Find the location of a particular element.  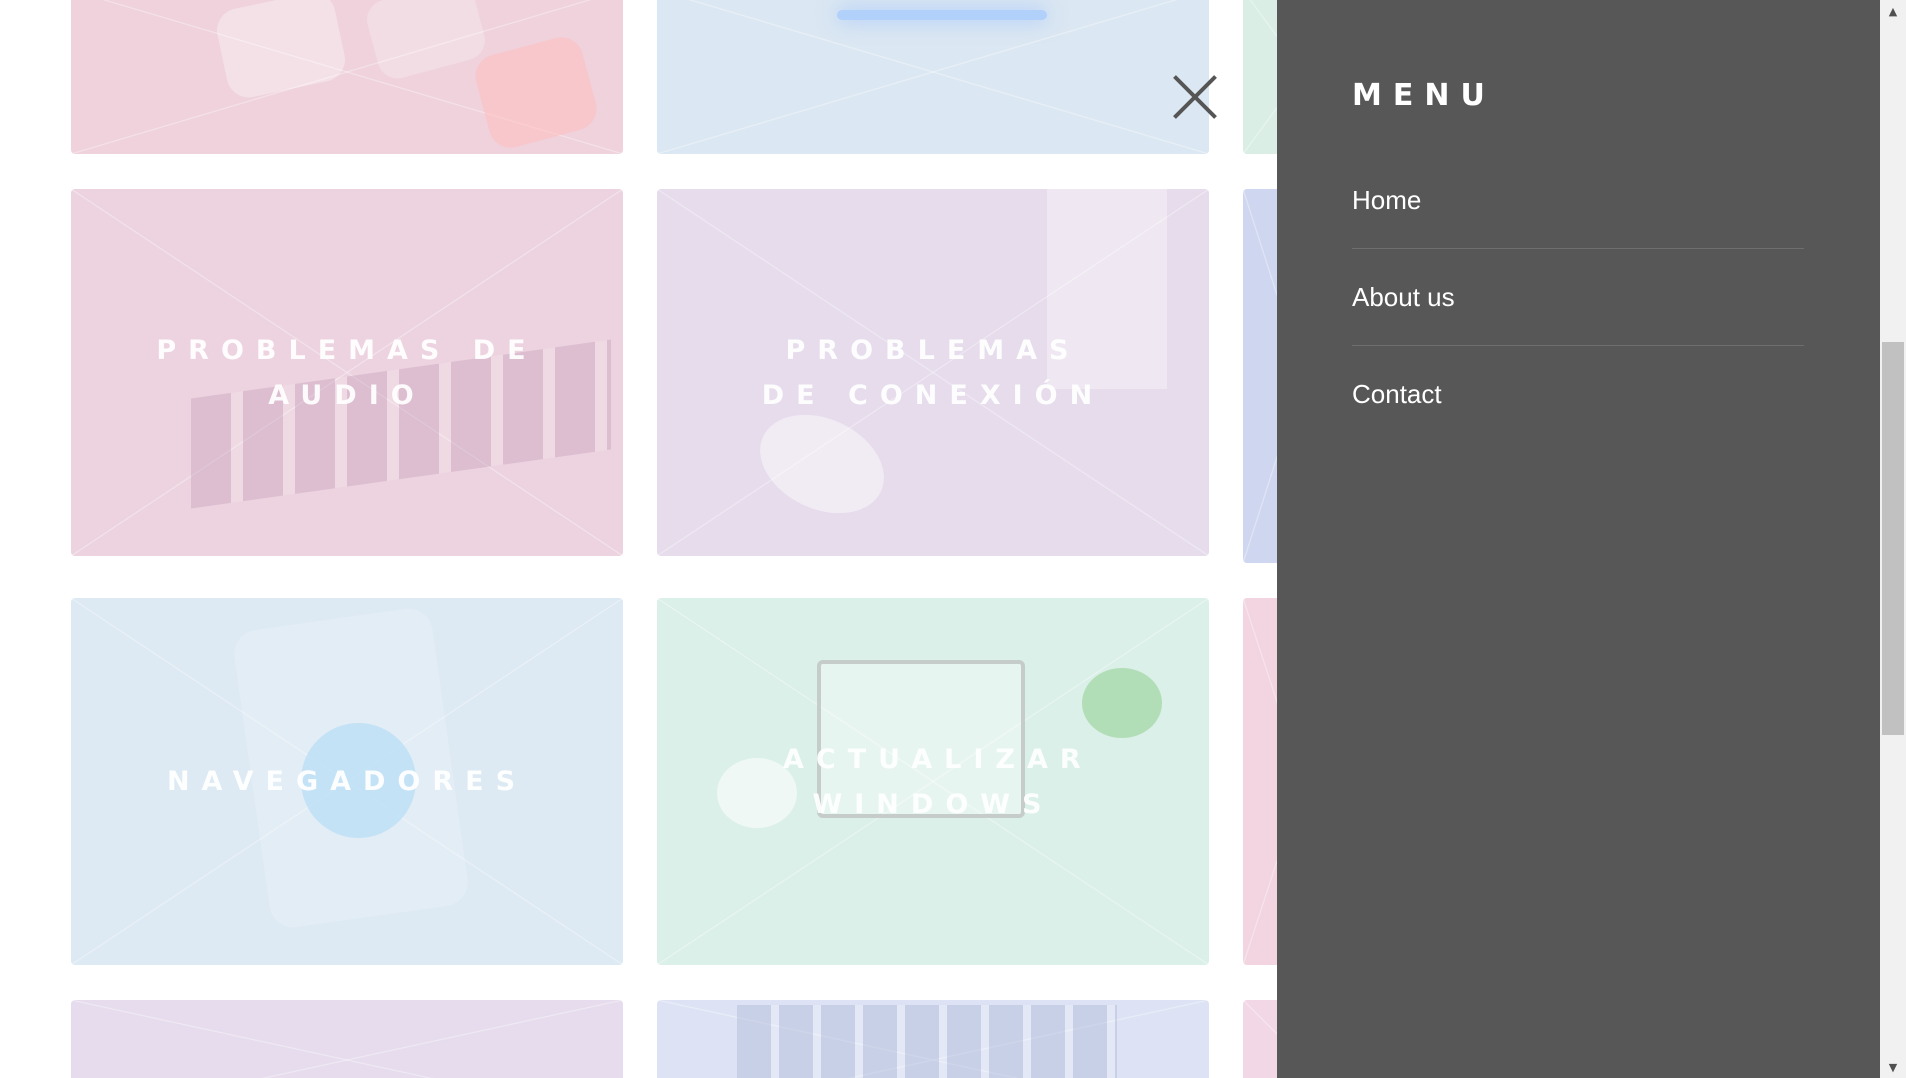

social-media-icons-decor is located at coordinates (281, 51).